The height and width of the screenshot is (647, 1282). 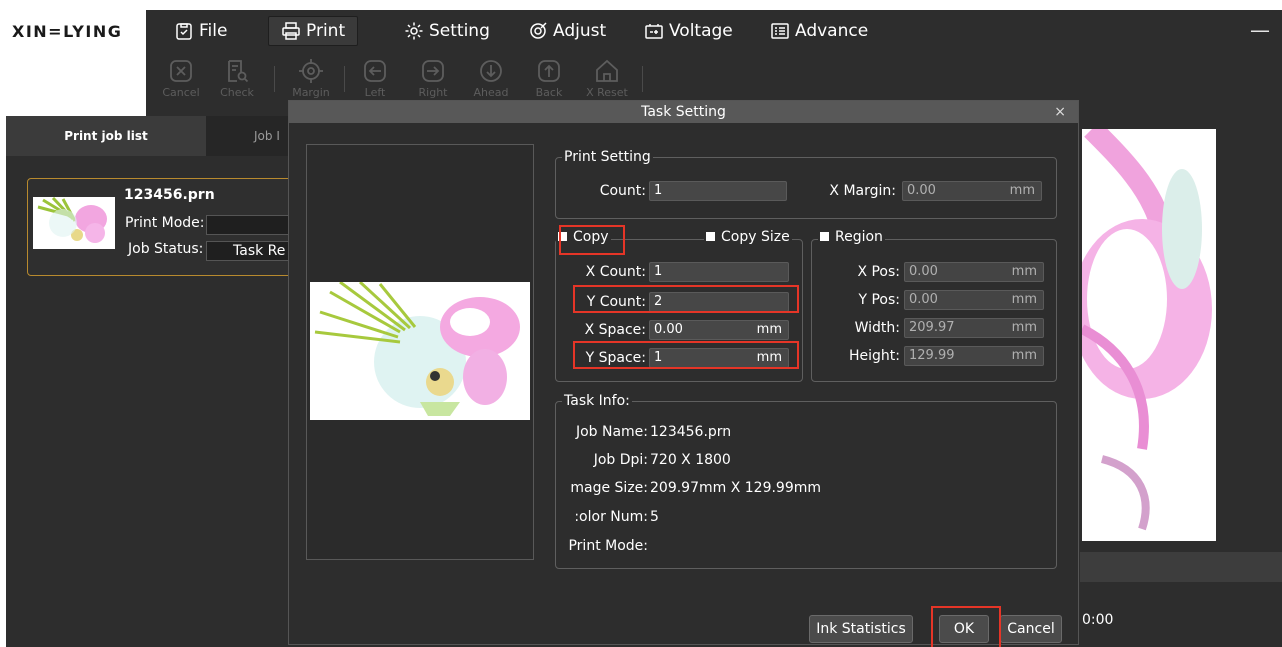 I want to click on color-num-value: 5, so click(x=654, y=517).